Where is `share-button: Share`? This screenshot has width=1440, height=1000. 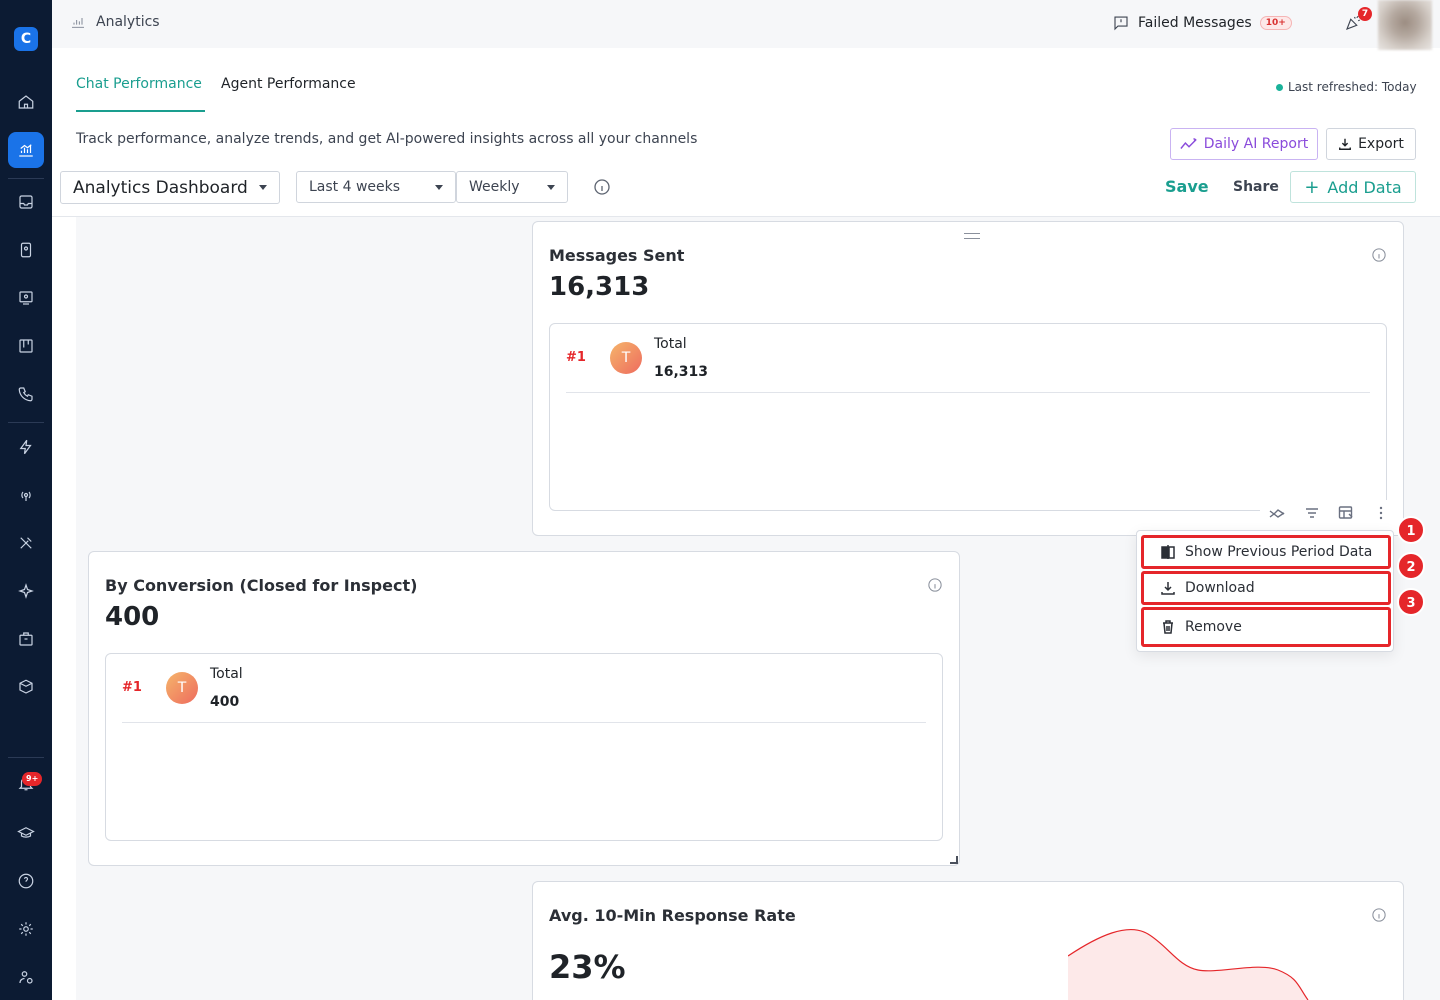
share-button: Share is located at coordinates (1256, 187).